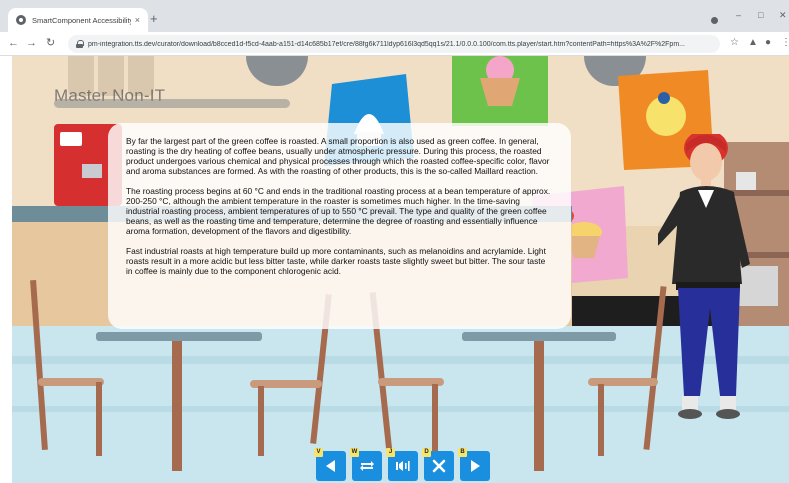  Describe the element at coordinates (13, 43) in the screenshot. I see `back-icon: ←` at that location.